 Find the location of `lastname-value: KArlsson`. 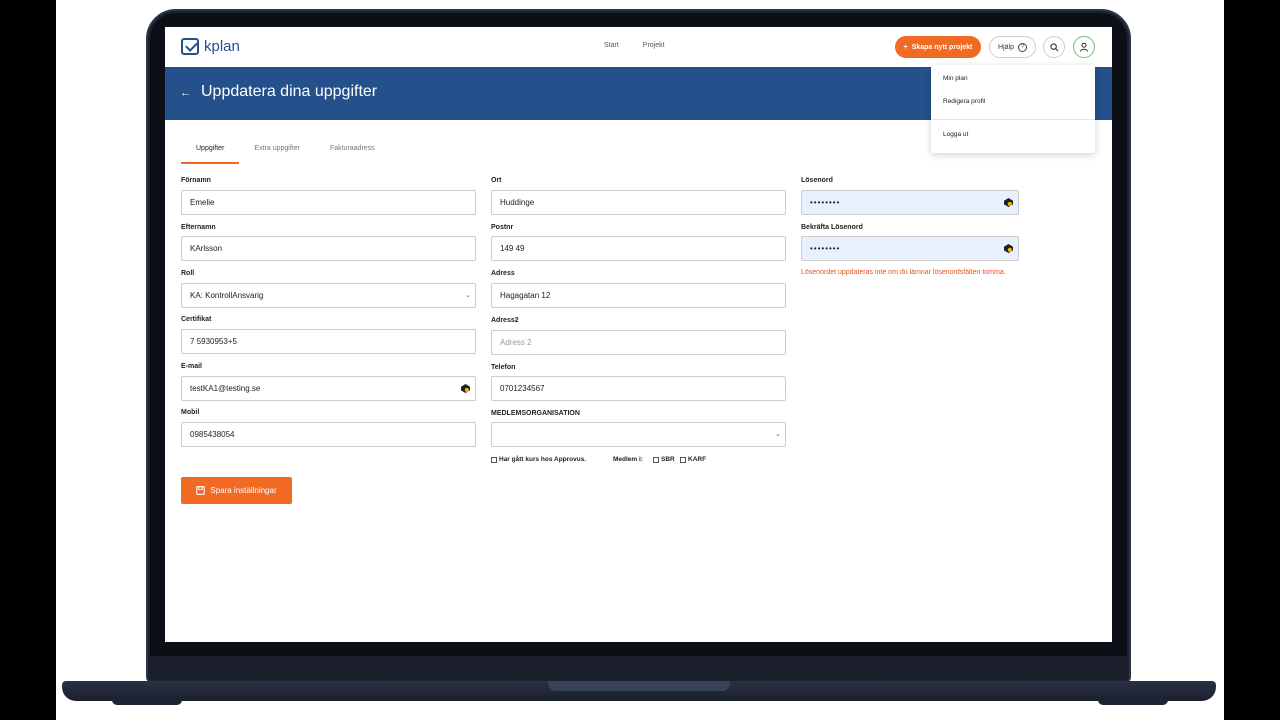

lastname-value: KArlsson is located at coordinates (206, 248).